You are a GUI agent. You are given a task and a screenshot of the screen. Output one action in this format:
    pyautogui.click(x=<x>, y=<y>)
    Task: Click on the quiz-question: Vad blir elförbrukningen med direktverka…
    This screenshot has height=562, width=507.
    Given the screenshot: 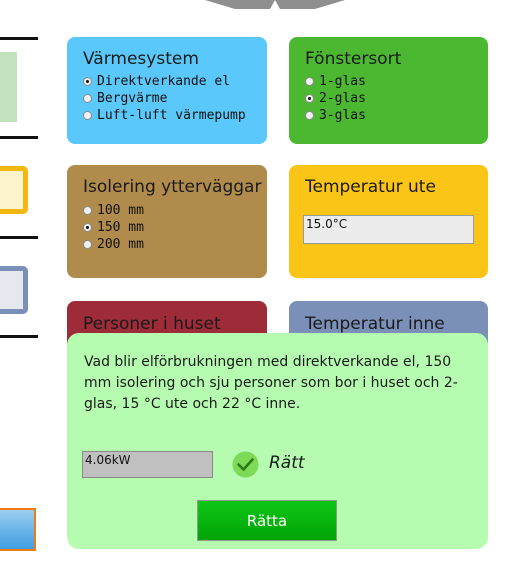 What is the action you would take?
    pyautogui.click(x=271, y=383)
    